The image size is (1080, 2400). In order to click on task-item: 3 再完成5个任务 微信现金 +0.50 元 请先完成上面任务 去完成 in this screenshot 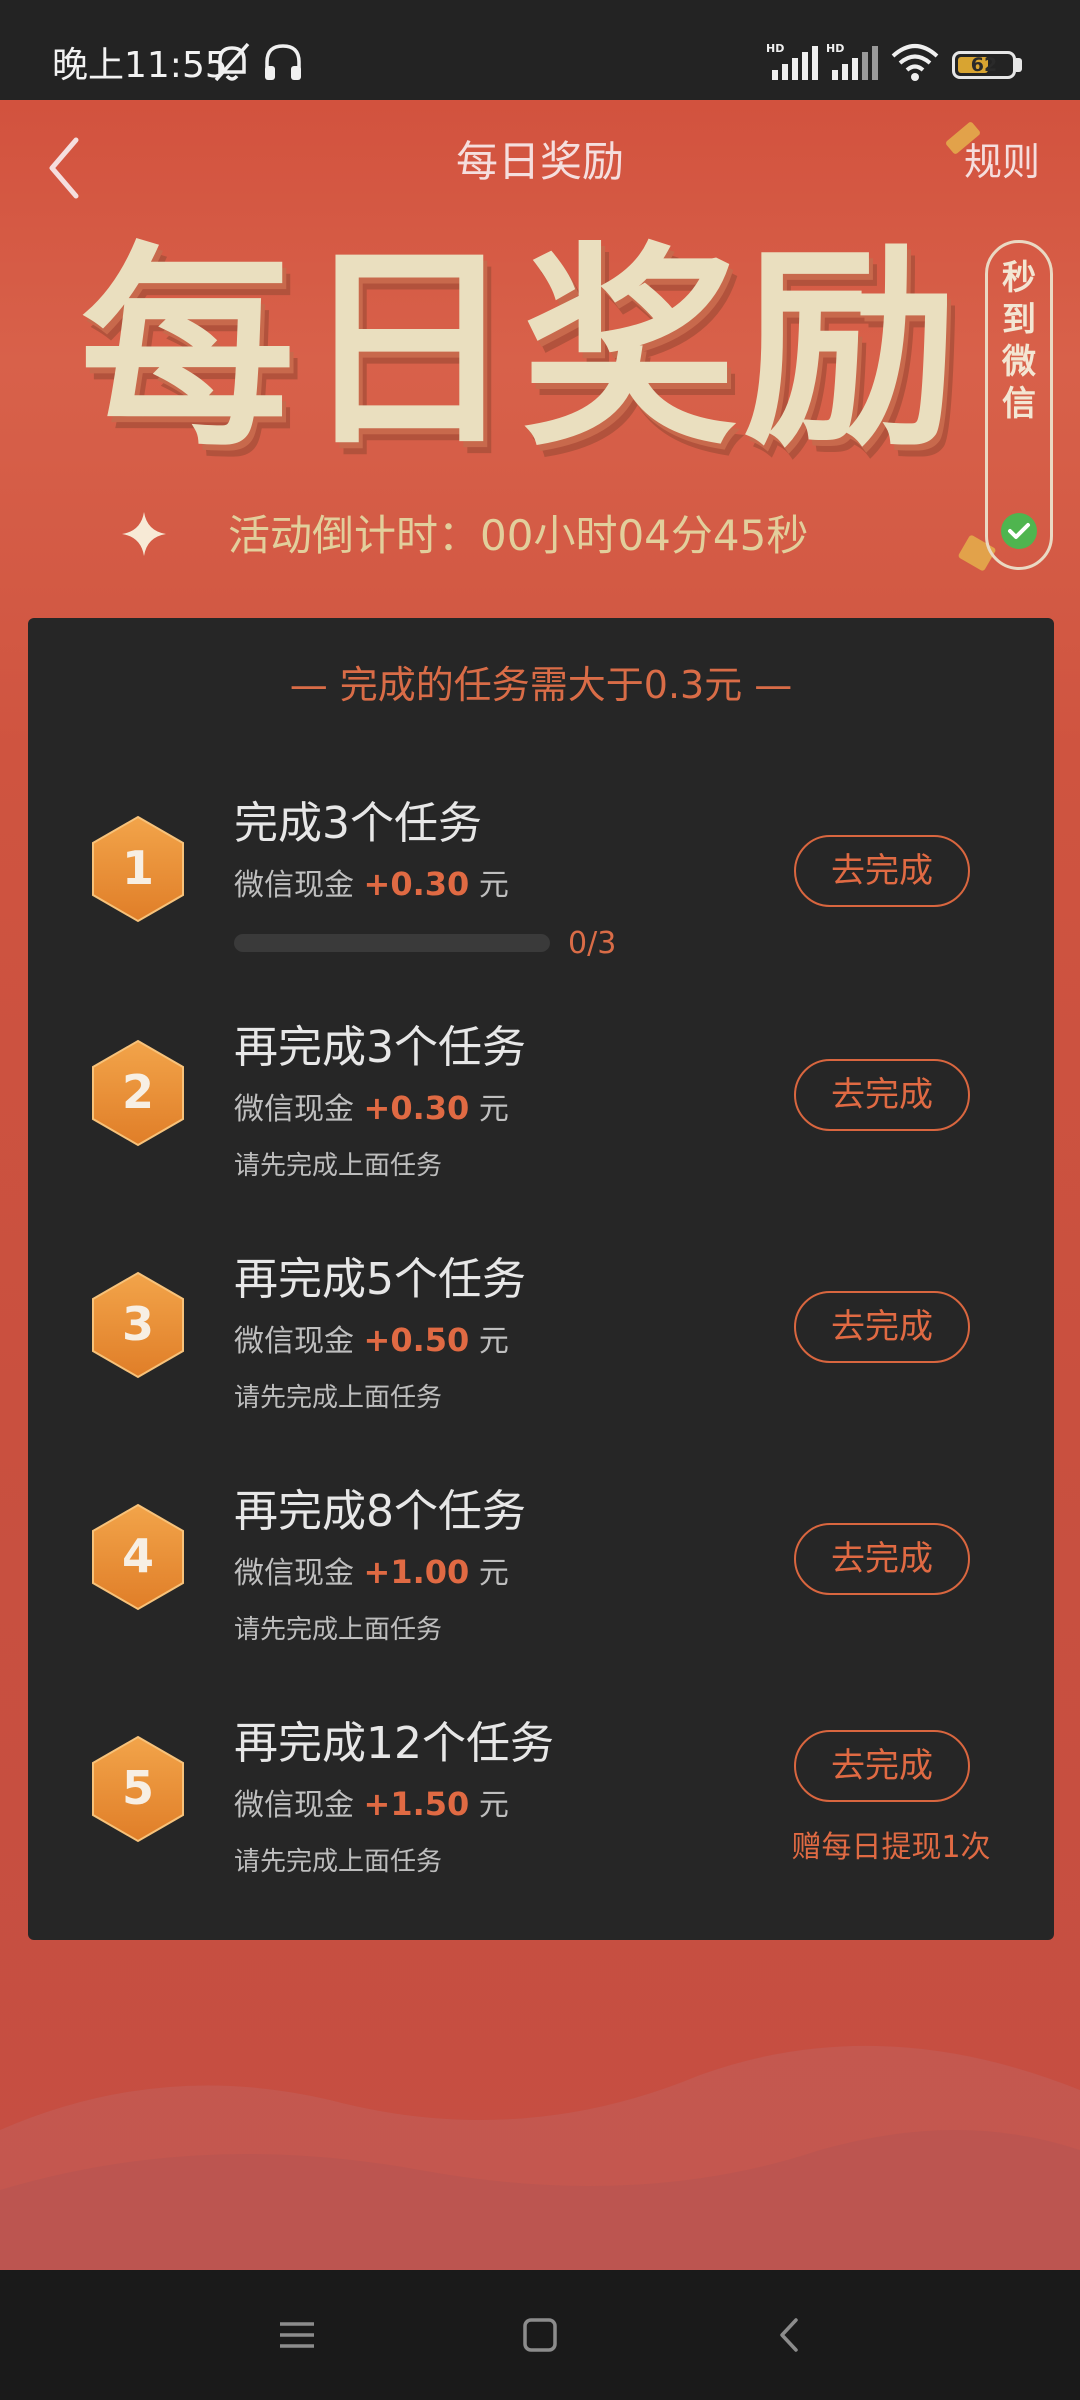, I will do `click(541, 1345)`.